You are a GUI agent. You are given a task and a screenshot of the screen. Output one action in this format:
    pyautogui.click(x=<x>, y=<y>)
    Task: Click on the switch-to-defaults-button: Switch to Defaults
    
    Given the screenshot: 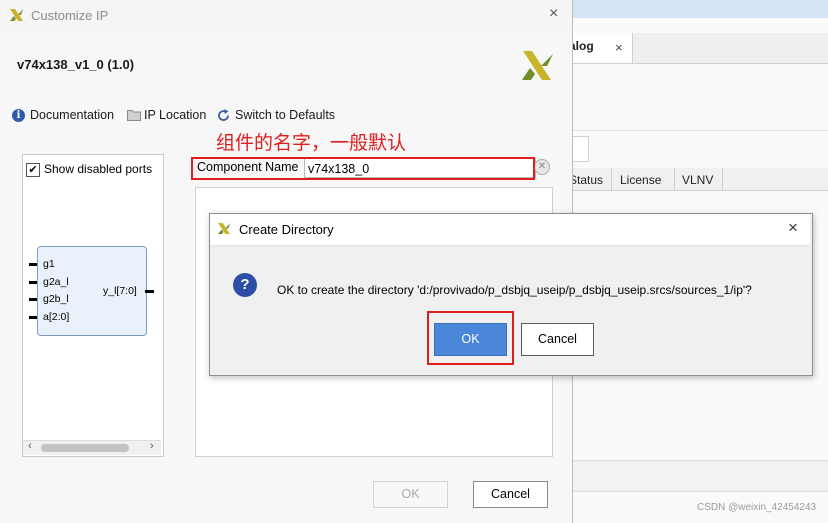 What is the action you would take?
    pyautogui.click(x=285, y=115)
    